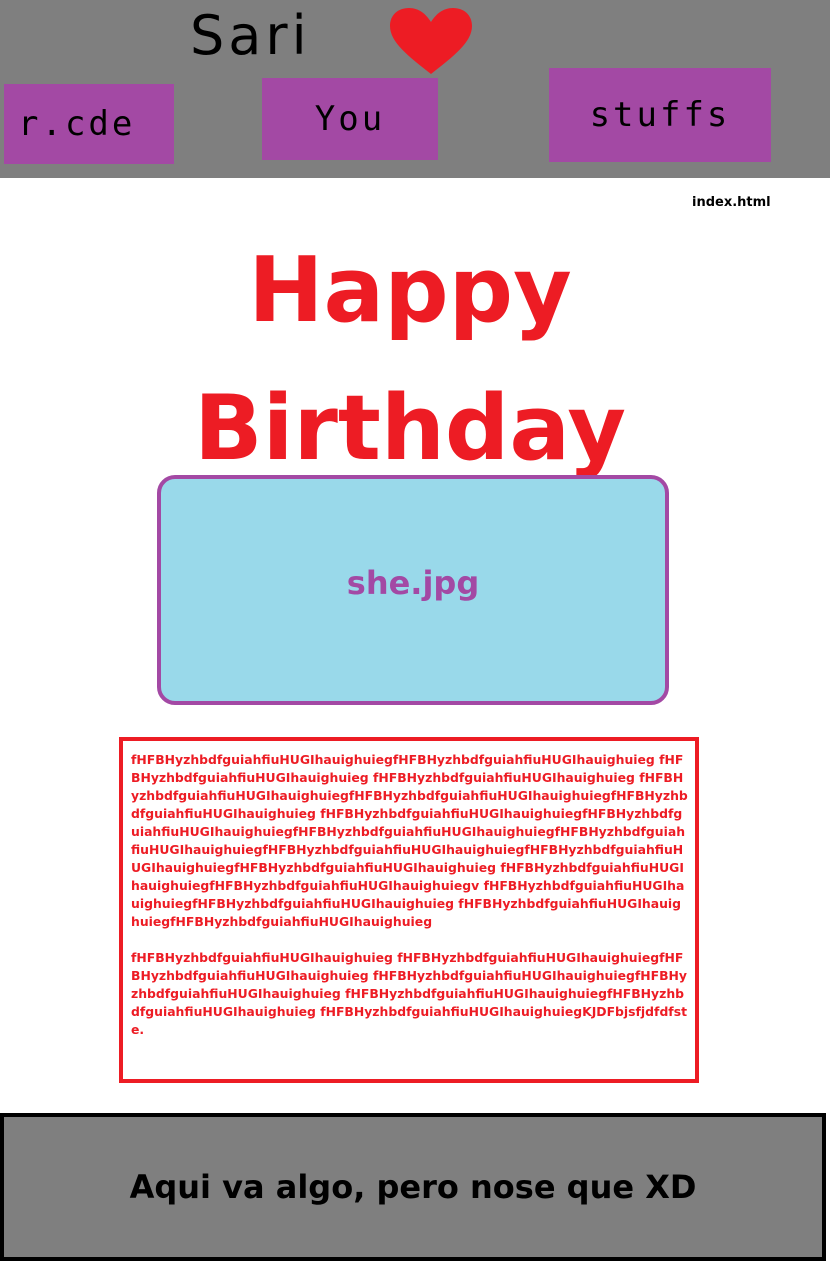 The width and height of the screenshot is (830, 1266). I want to click on site-title: Sari, so click(250, 35).